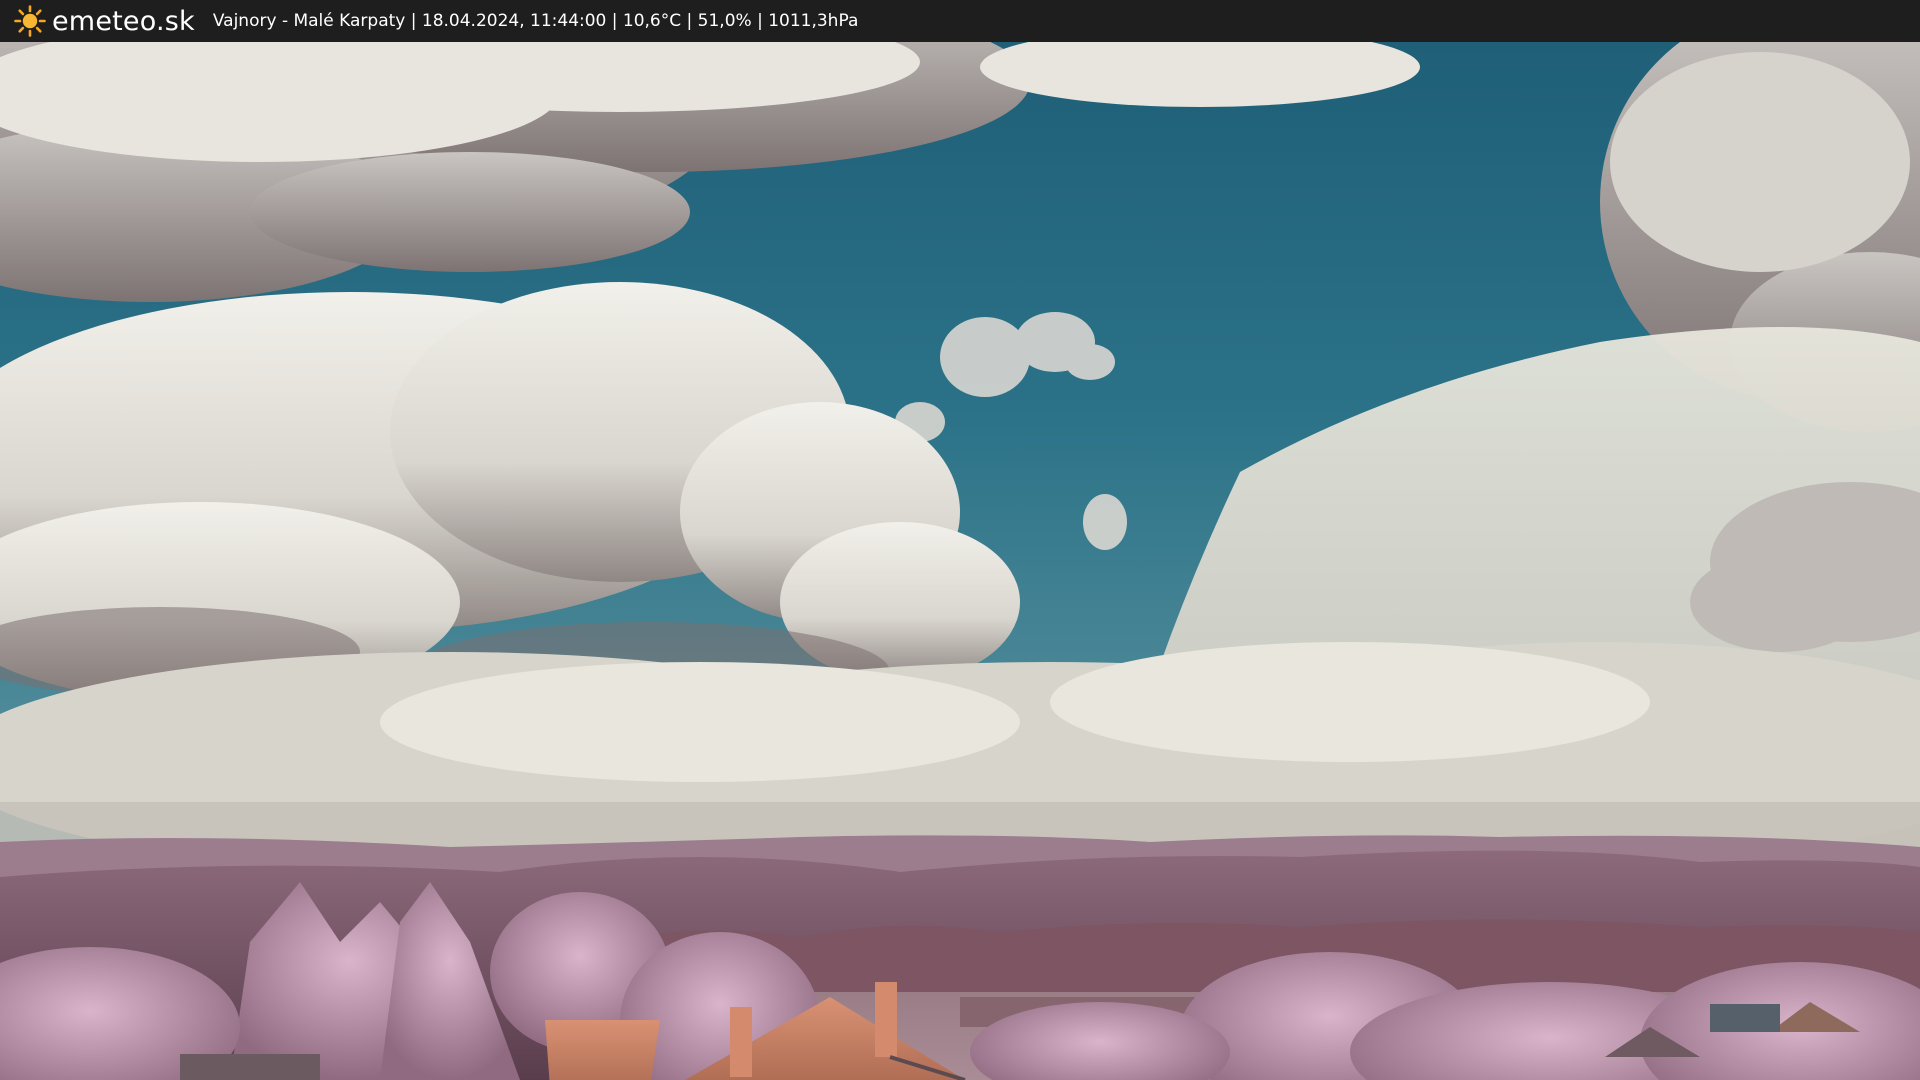  I want to click on brand-logo: emeteo.sk, so click(104, 21).